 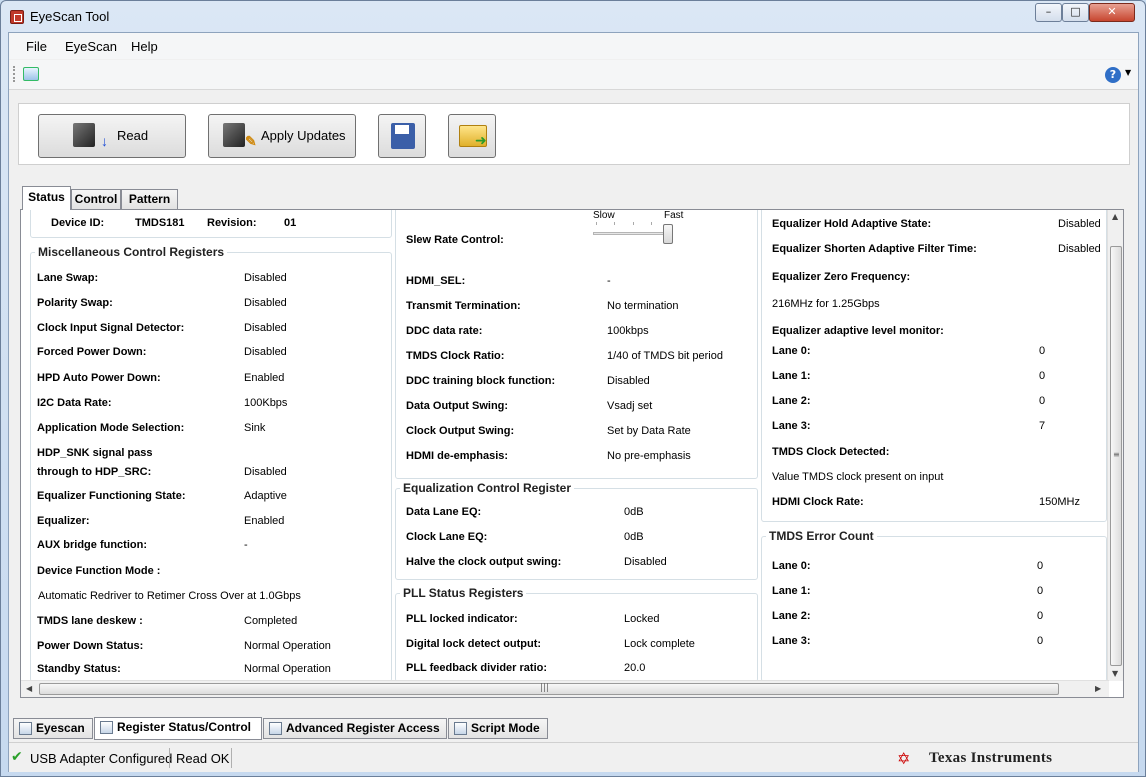 I want to click on error-lane-label: Lane 2:, so click(x=791, y=616).